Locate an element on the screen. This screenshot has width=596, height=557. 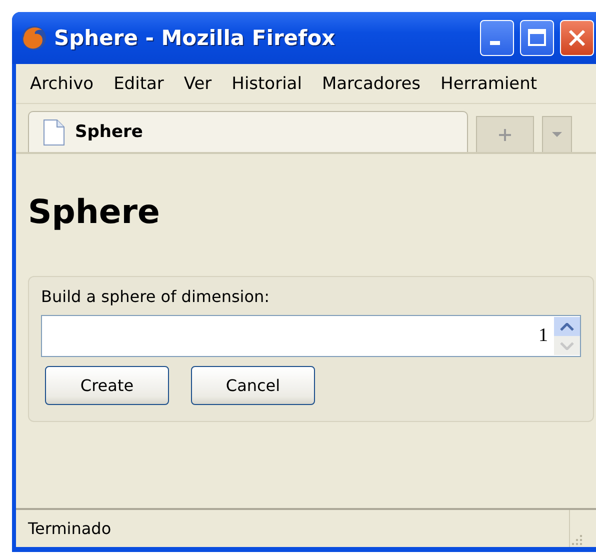
menu-item: Ver is located at coordinates (198, 83).